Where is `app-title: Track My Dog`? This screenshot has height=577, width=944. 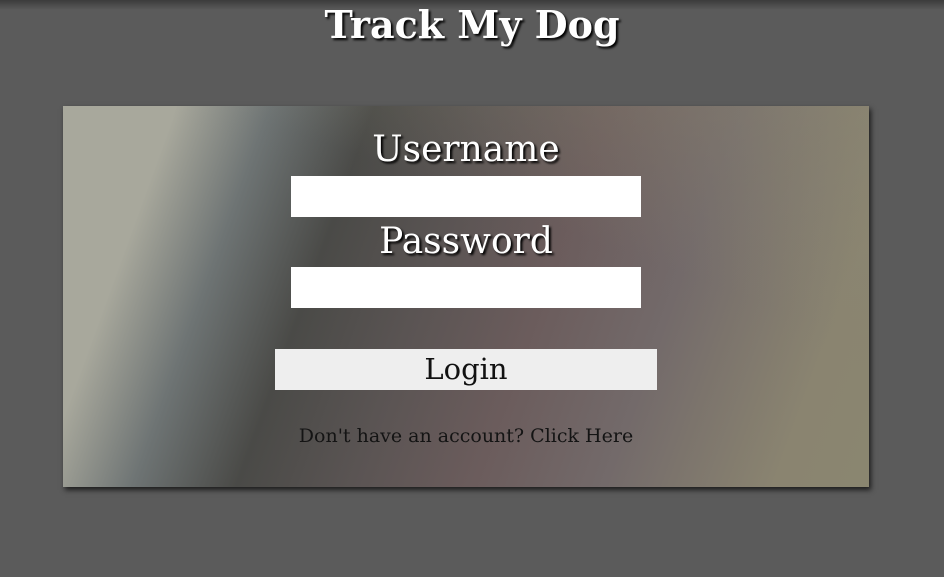 app-title: Track My Dog is located at coordinates (472, 24).